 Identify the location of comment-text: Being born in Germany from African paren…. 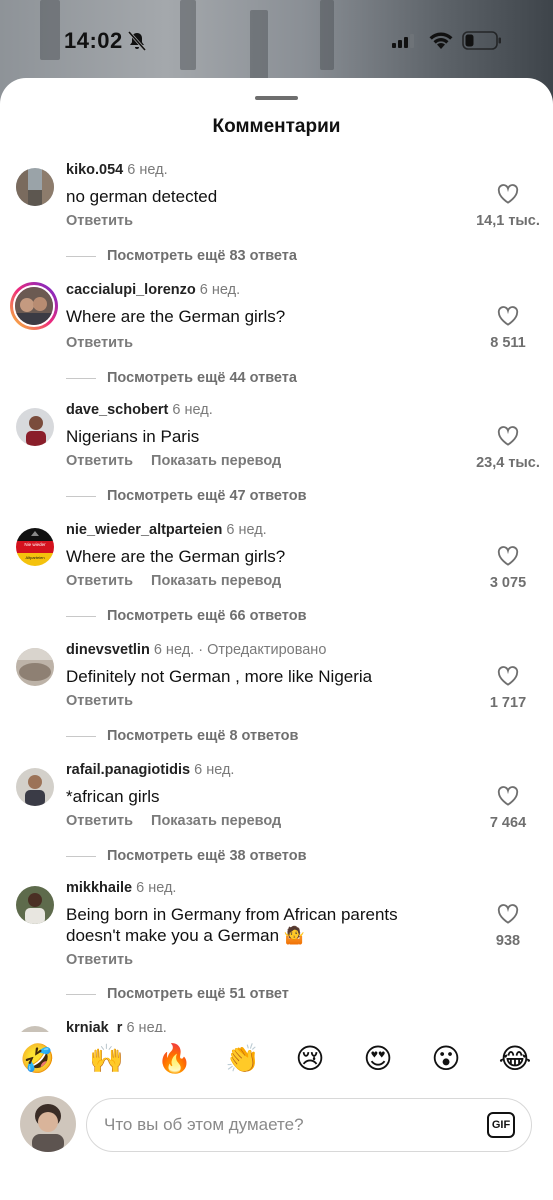
(232, 925).